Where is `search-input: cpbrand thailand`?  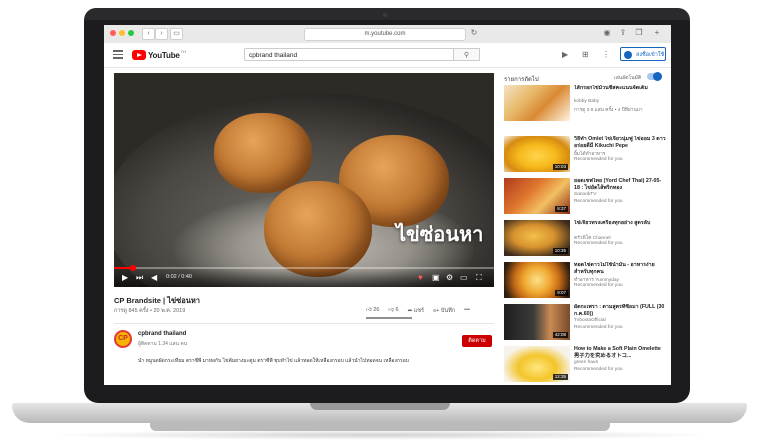
search-input: cpbrand thailand is located at coordinates (349, 54).